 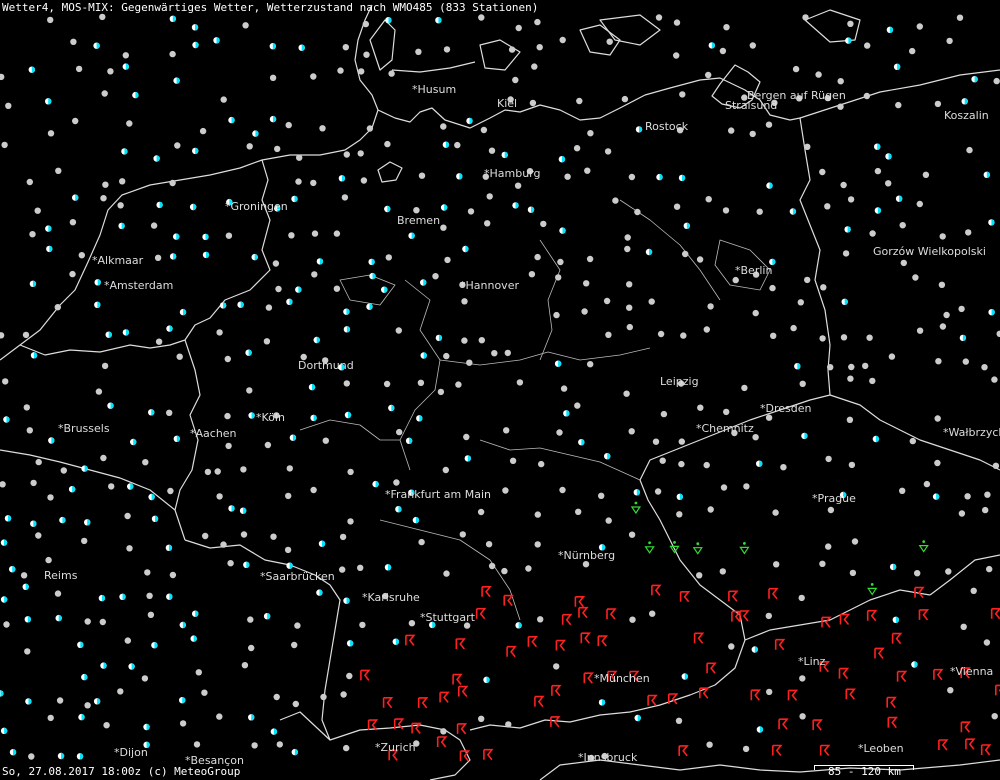 What do you see at coordinates (215, 761) in the screenshot?
I see `city-label: Besançon` at bounding box center [215, 761].